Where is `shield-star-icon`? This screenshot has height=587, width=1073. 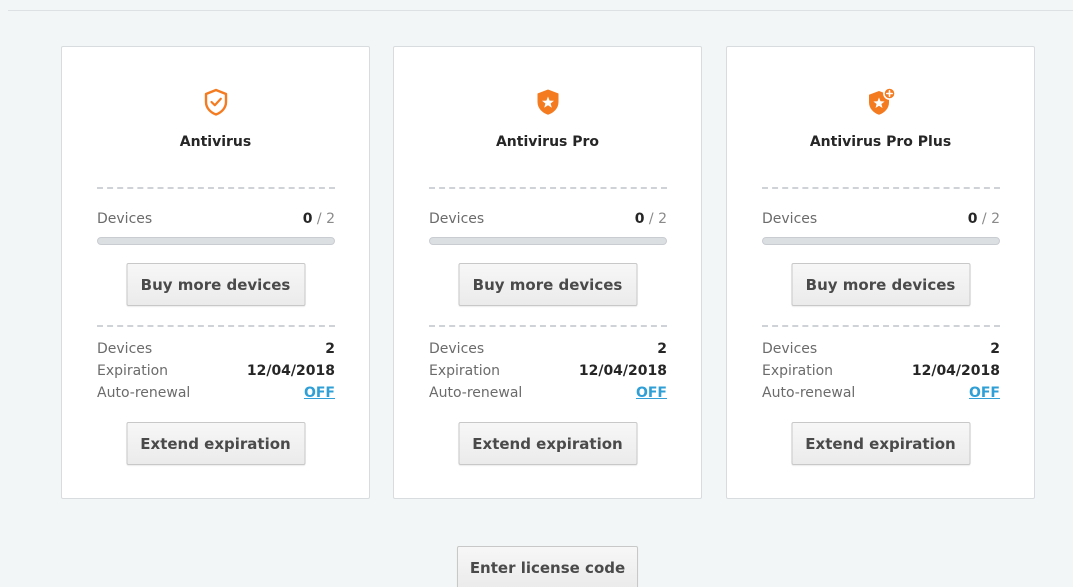
shield-star-icon is located at coordinates (548, 102).